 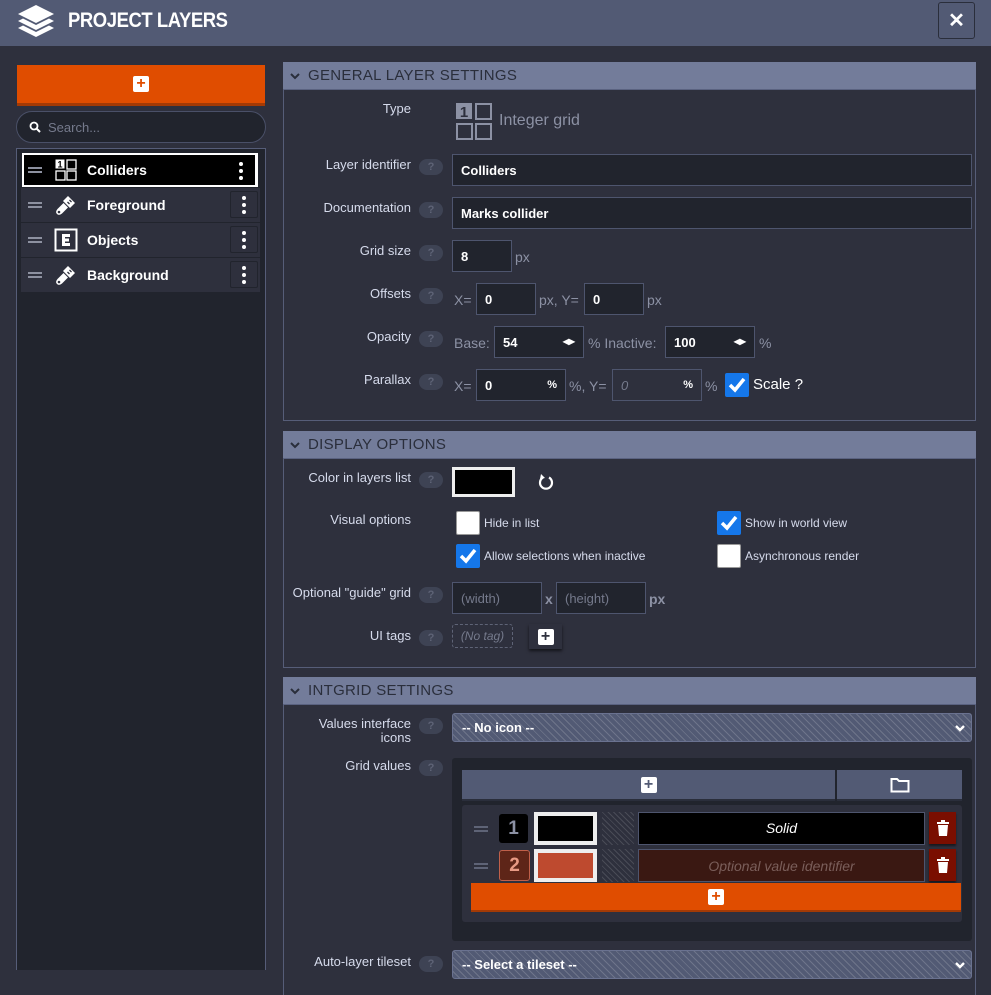 What do you see at coordinates (368, 164) in the screenshot?
I see `identifier-label: Layer identifier` at bounding box center [368, 164].